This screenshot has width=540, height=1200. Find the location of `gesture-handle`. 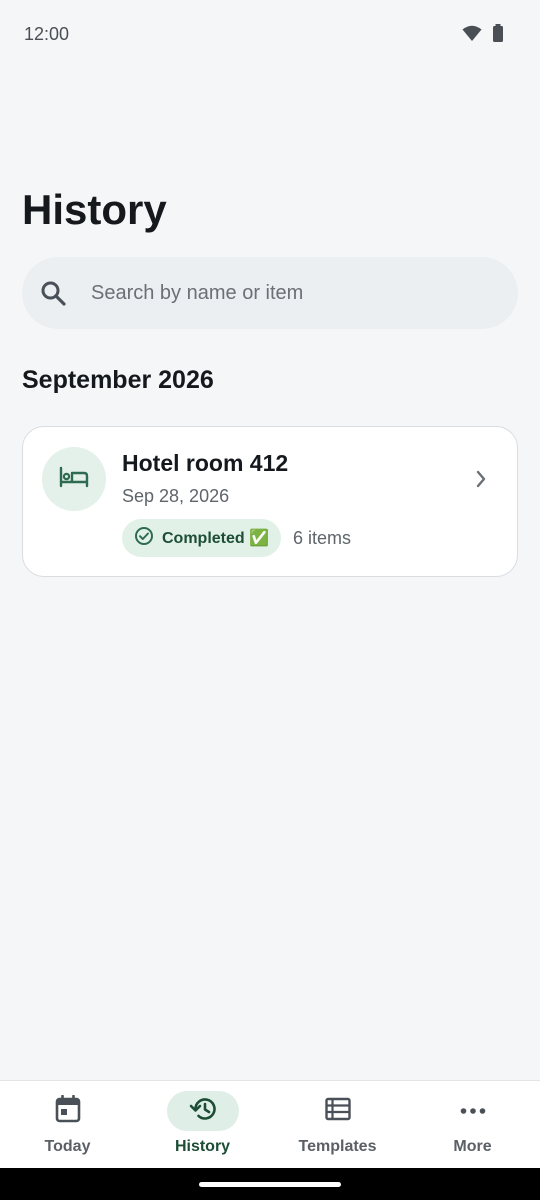

gesture-handle is located at coordinates (270, 1184).